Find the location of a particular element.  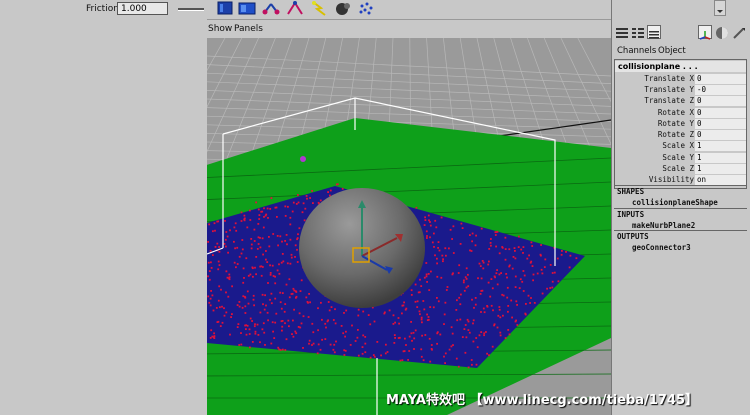

attr-label: Translate Y is located at coordinates (669, 89).